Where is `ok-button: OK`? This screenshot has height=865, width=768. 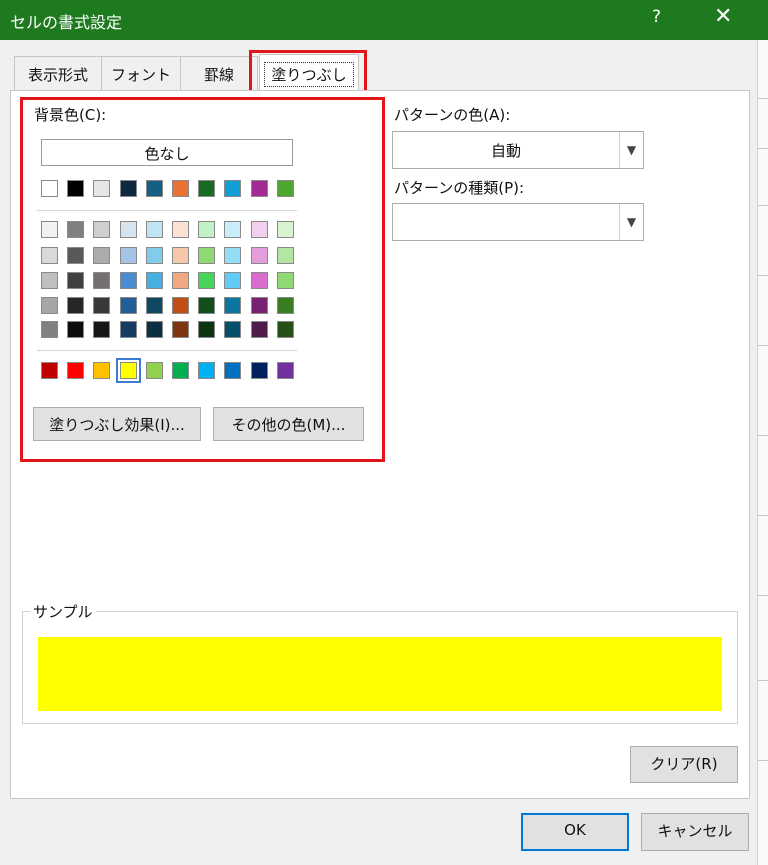
ok-button: OK is located at coordinates (575, 832).